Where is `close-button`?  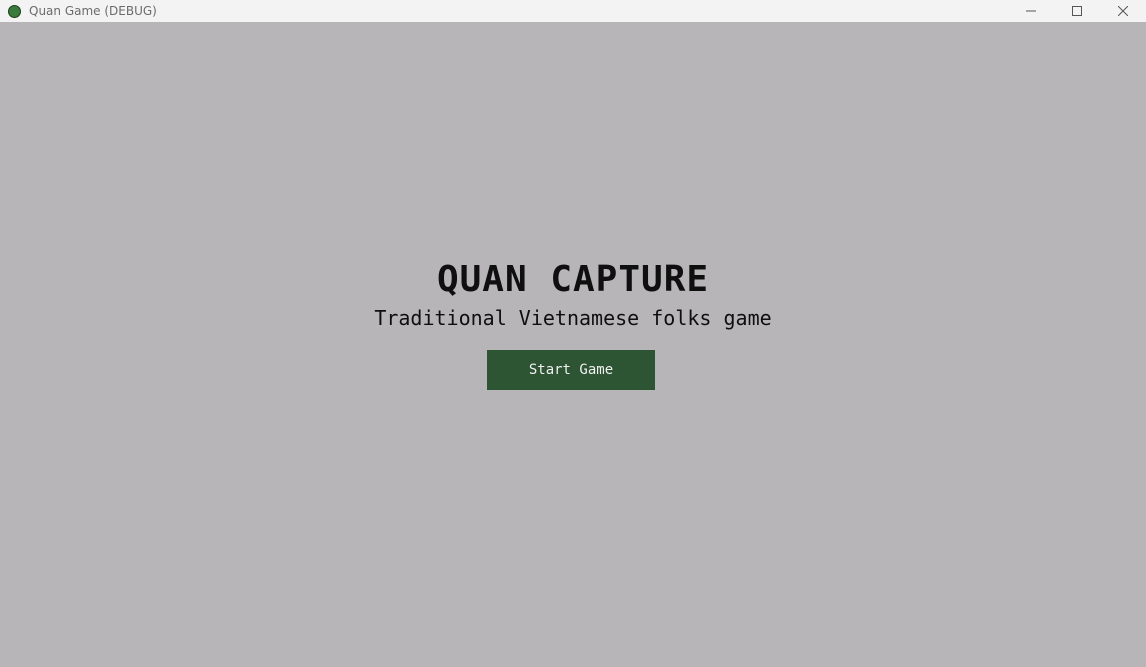
close-button is located at coordinates (1123, 11).